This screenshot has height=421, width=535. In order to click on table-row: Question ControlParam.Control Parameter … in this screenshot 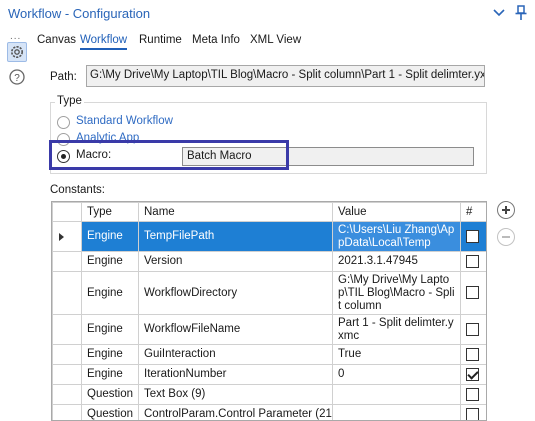, I will do `click(269, 412)`.